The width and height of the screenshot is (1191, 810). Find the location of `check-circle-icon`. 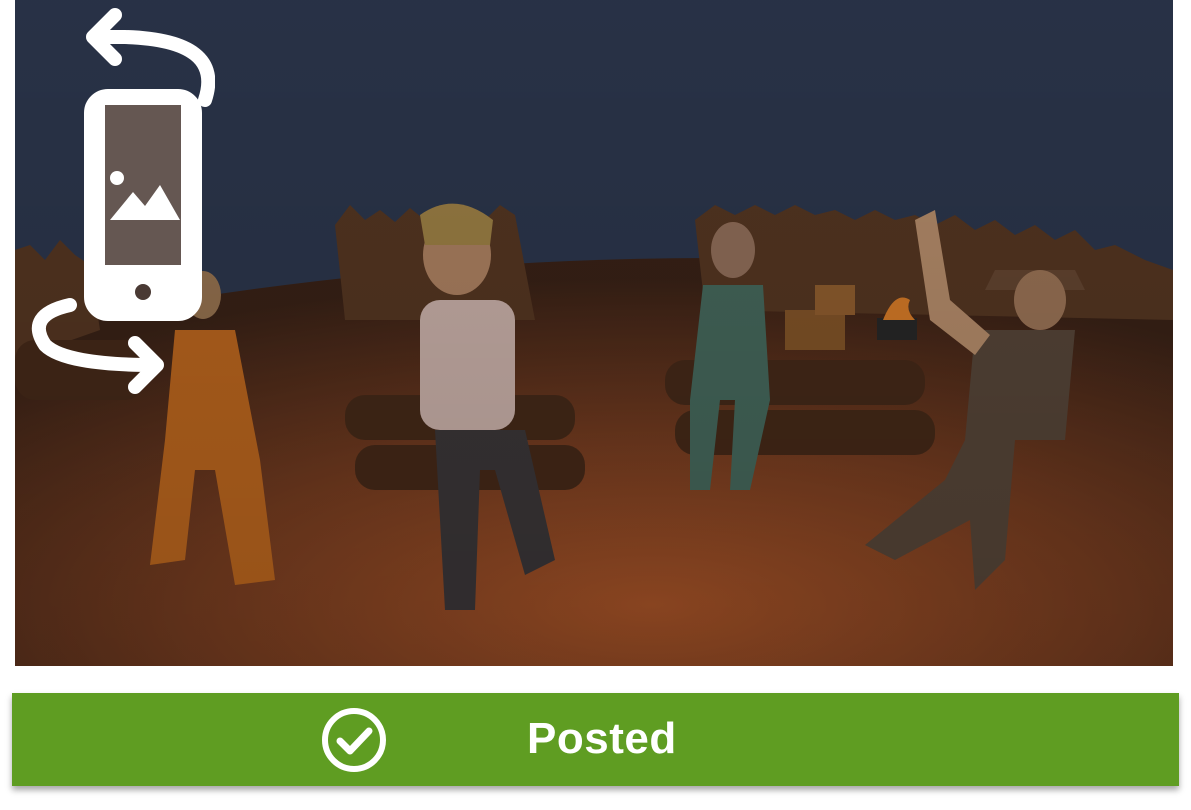

check-circle-icon is located at coordinates (354, 740).